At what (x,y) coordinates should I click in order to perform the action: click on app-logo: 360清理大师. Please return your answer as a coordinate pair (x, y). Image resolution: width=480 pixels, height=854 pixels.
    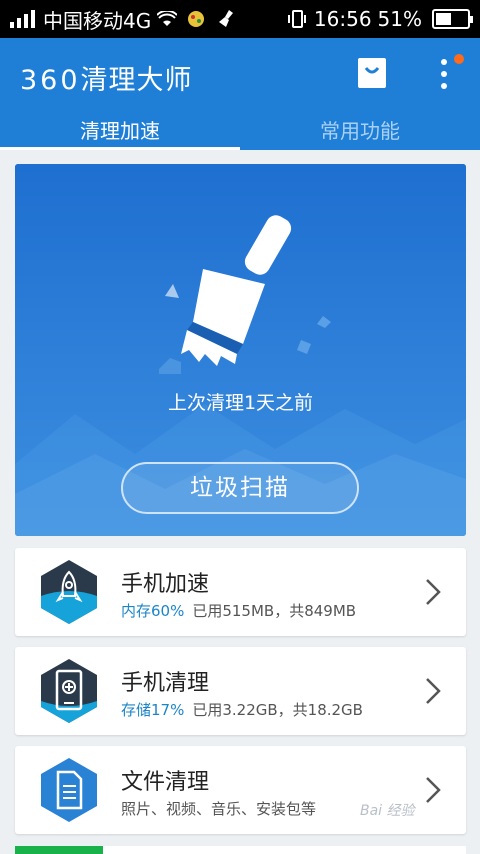
    Looking at the image, I should click on (106, 77).